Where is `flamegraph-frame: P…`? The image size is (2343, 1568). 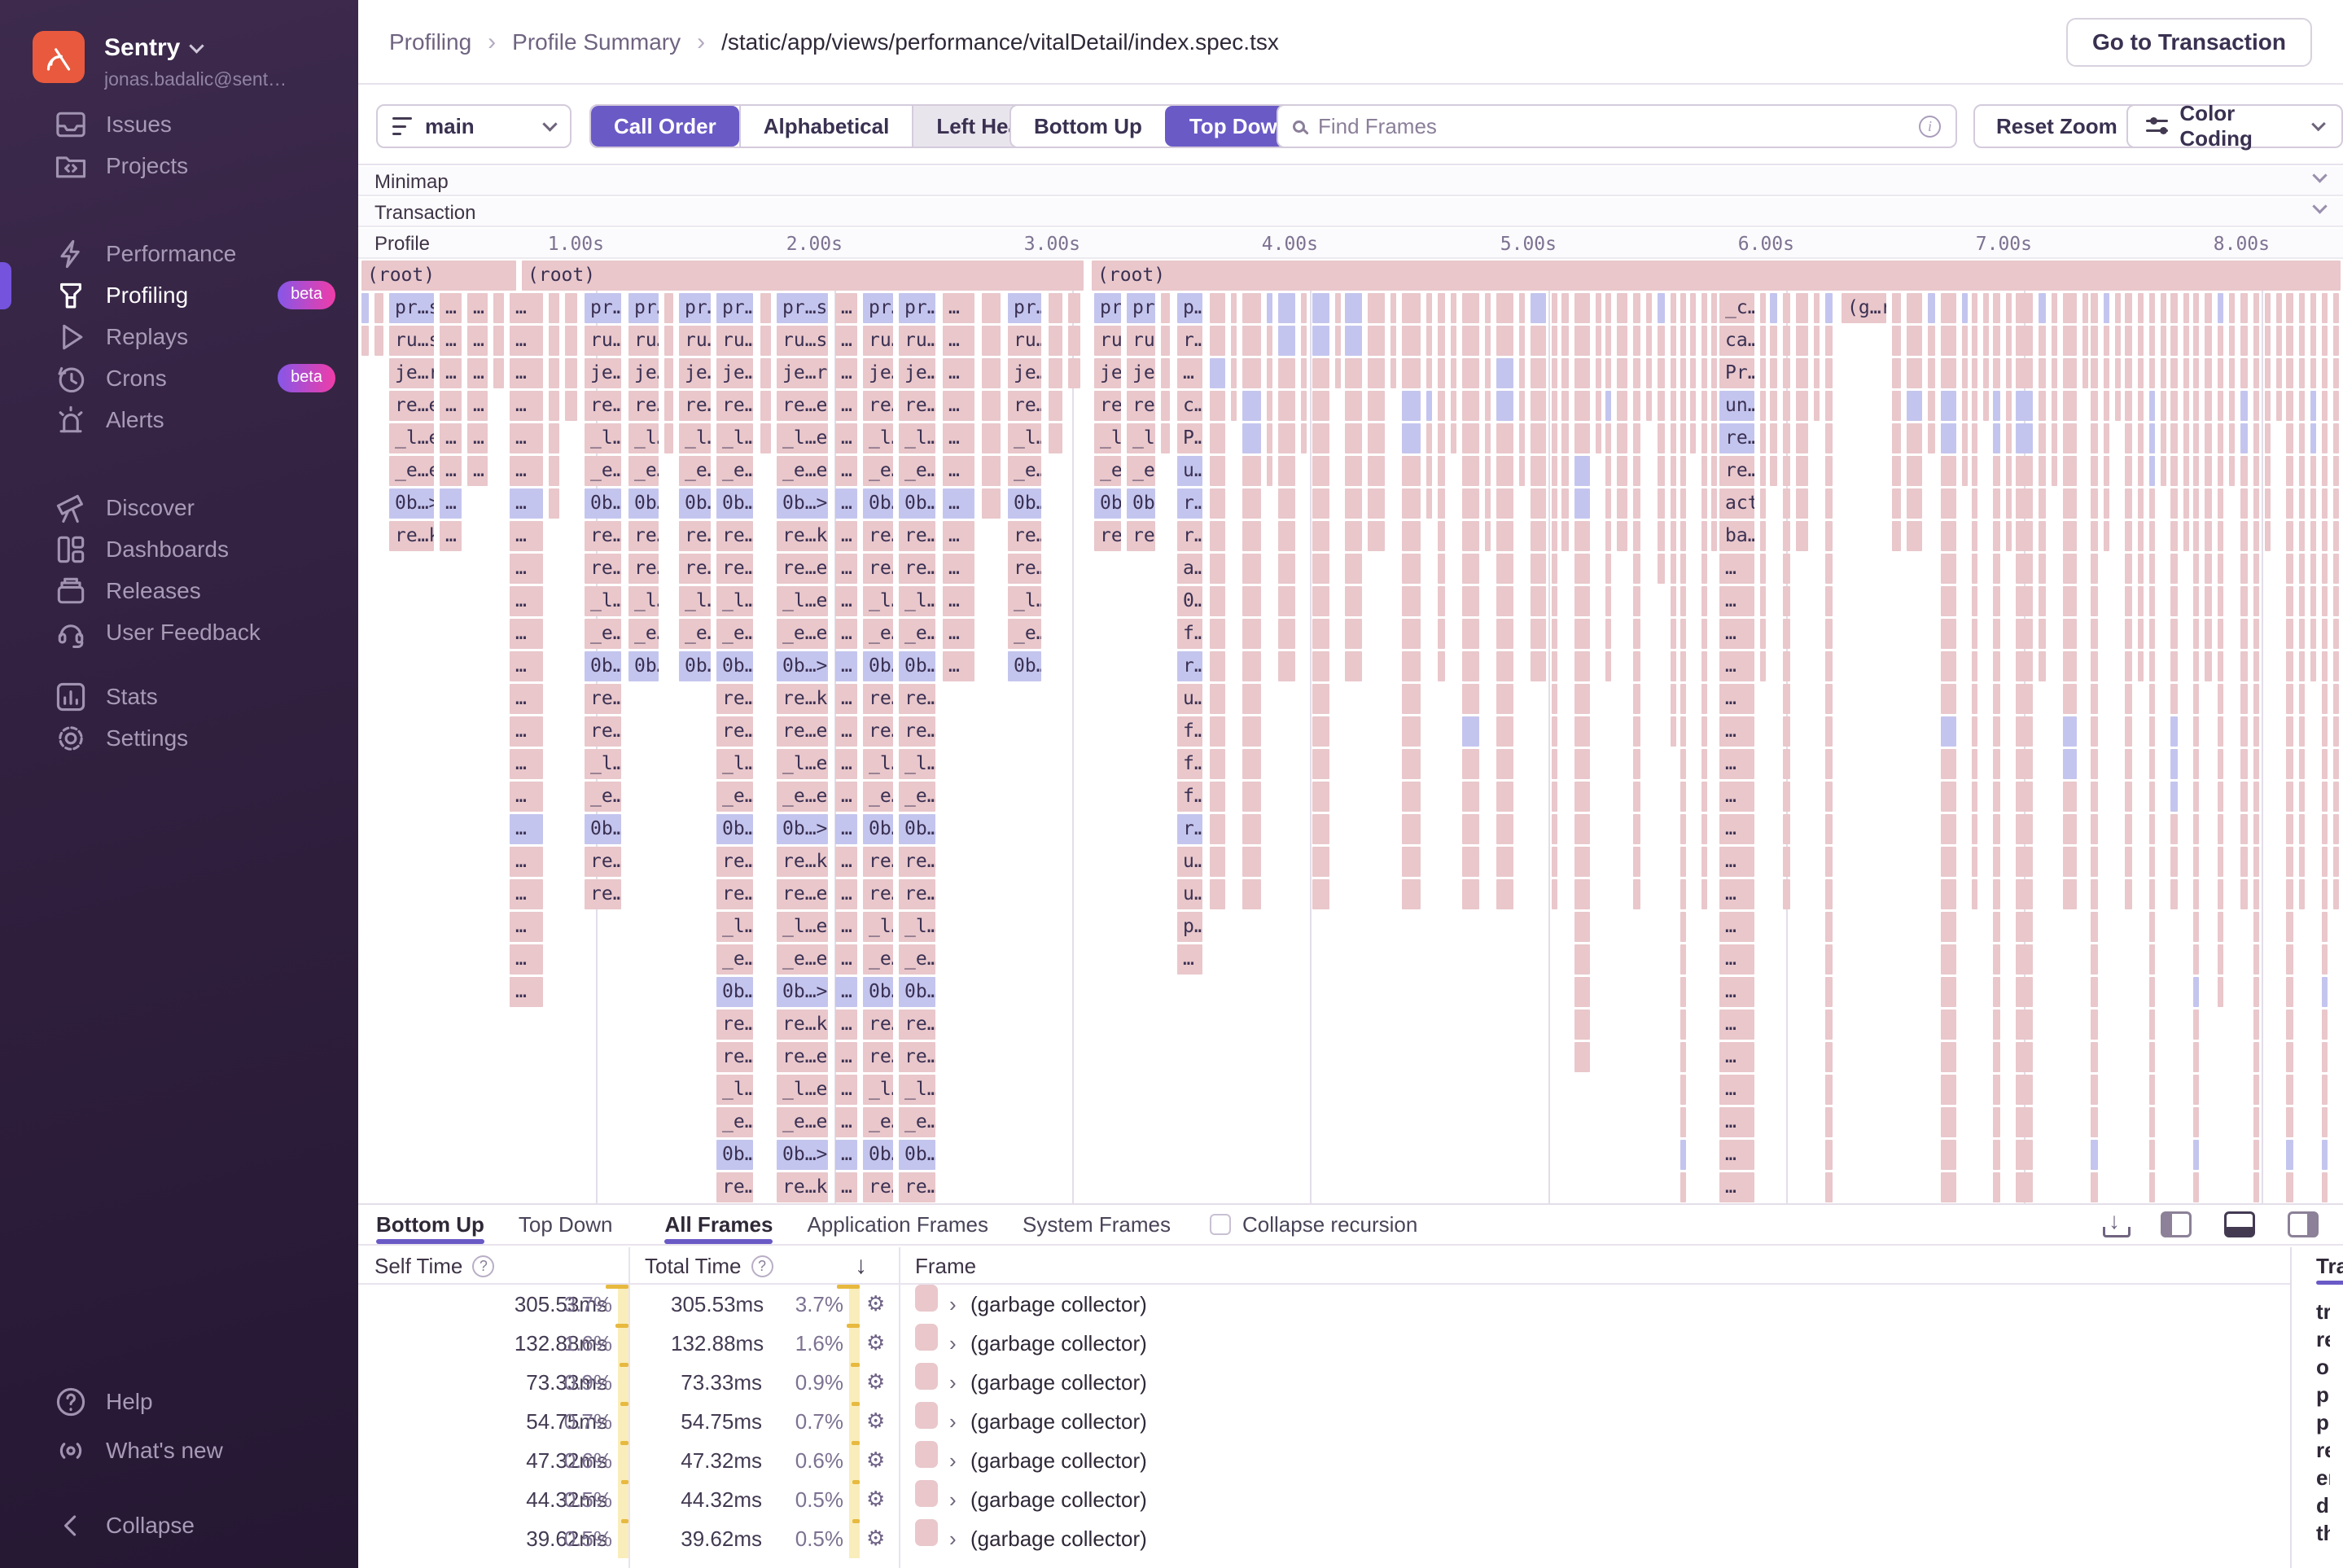
flamegraph-frame: P… is located at coordinates (1189, 438).